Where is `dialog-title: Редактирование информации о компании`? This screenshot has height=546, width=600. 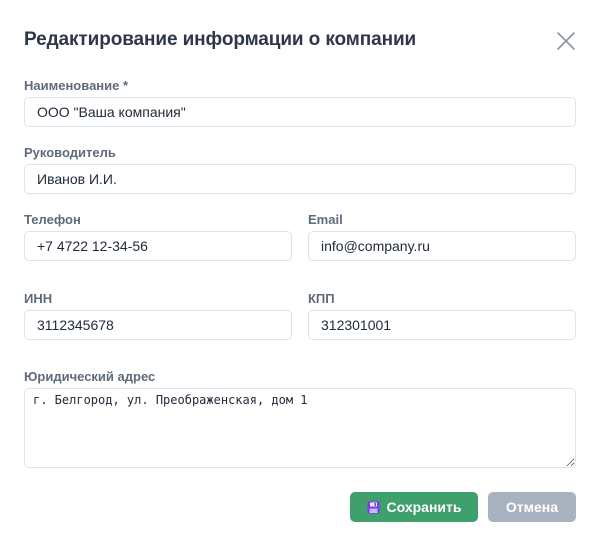
dialog-title: Редактирование информации о компании is located at coordinates (220, 39).